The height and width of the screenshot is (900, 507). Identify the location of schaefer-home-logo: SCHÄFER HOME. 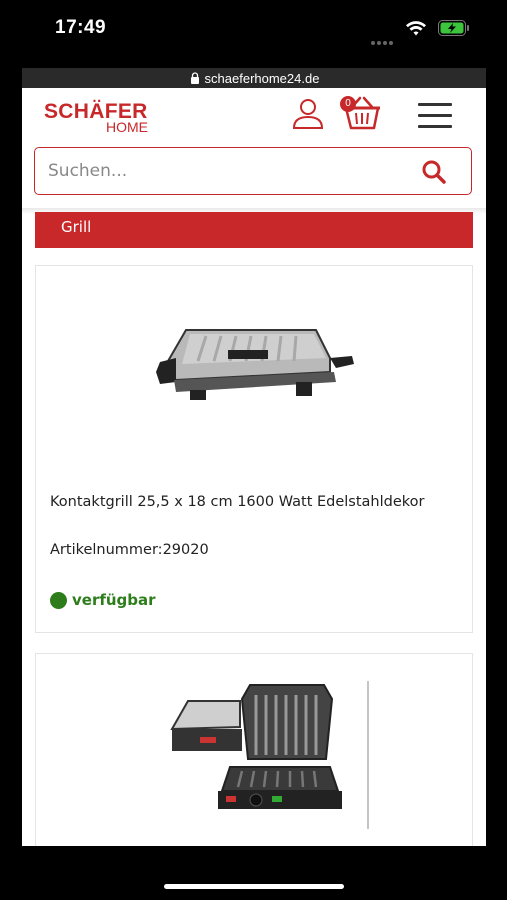
(101, 118).